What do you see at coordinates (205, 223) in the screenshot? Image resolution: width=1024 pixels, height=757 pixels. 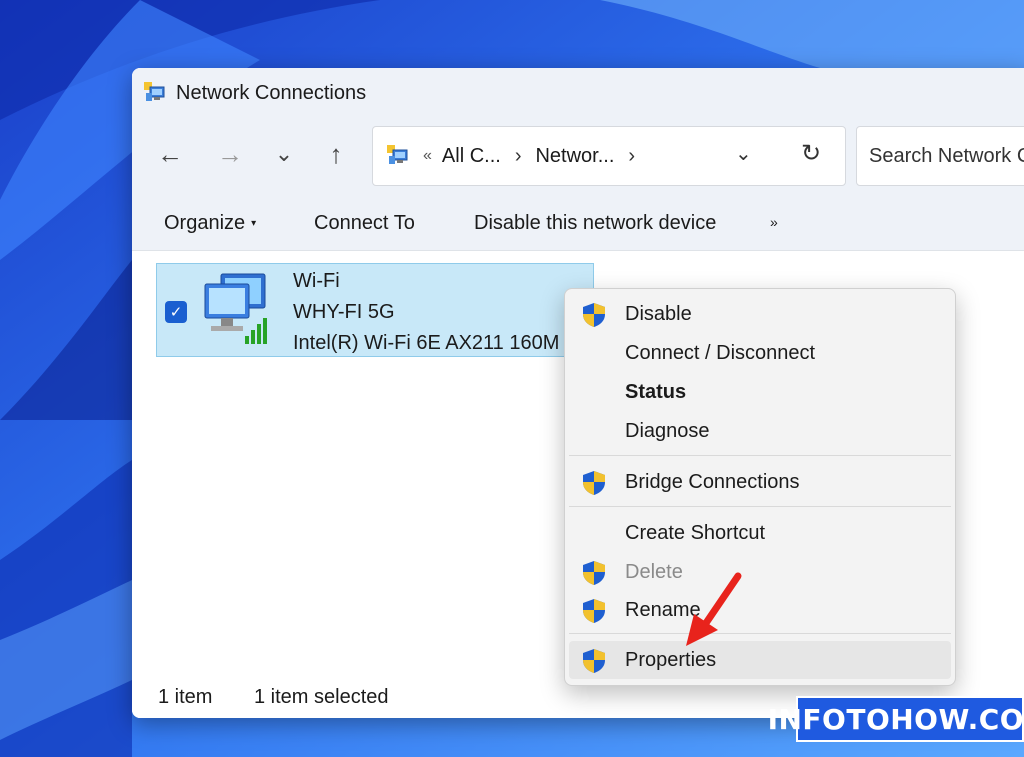 I see `organize-label: Organize` at bounding box center [205, 223].